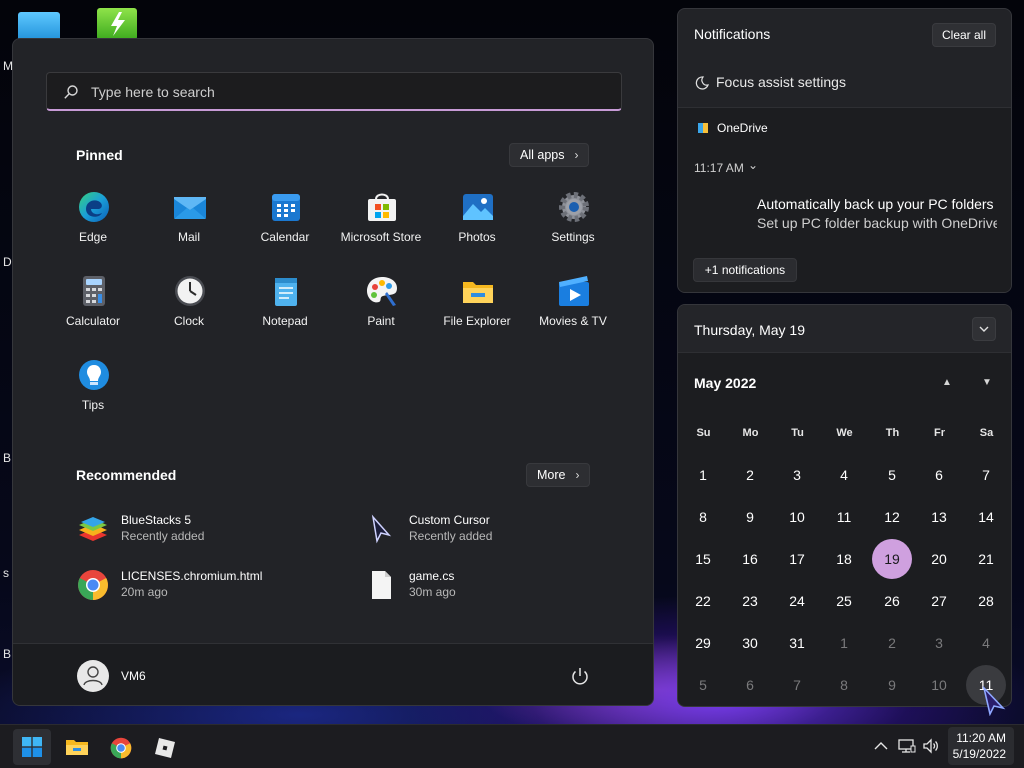  I want to click on calendar-header: Thursday, May 19, so click(844, 329).